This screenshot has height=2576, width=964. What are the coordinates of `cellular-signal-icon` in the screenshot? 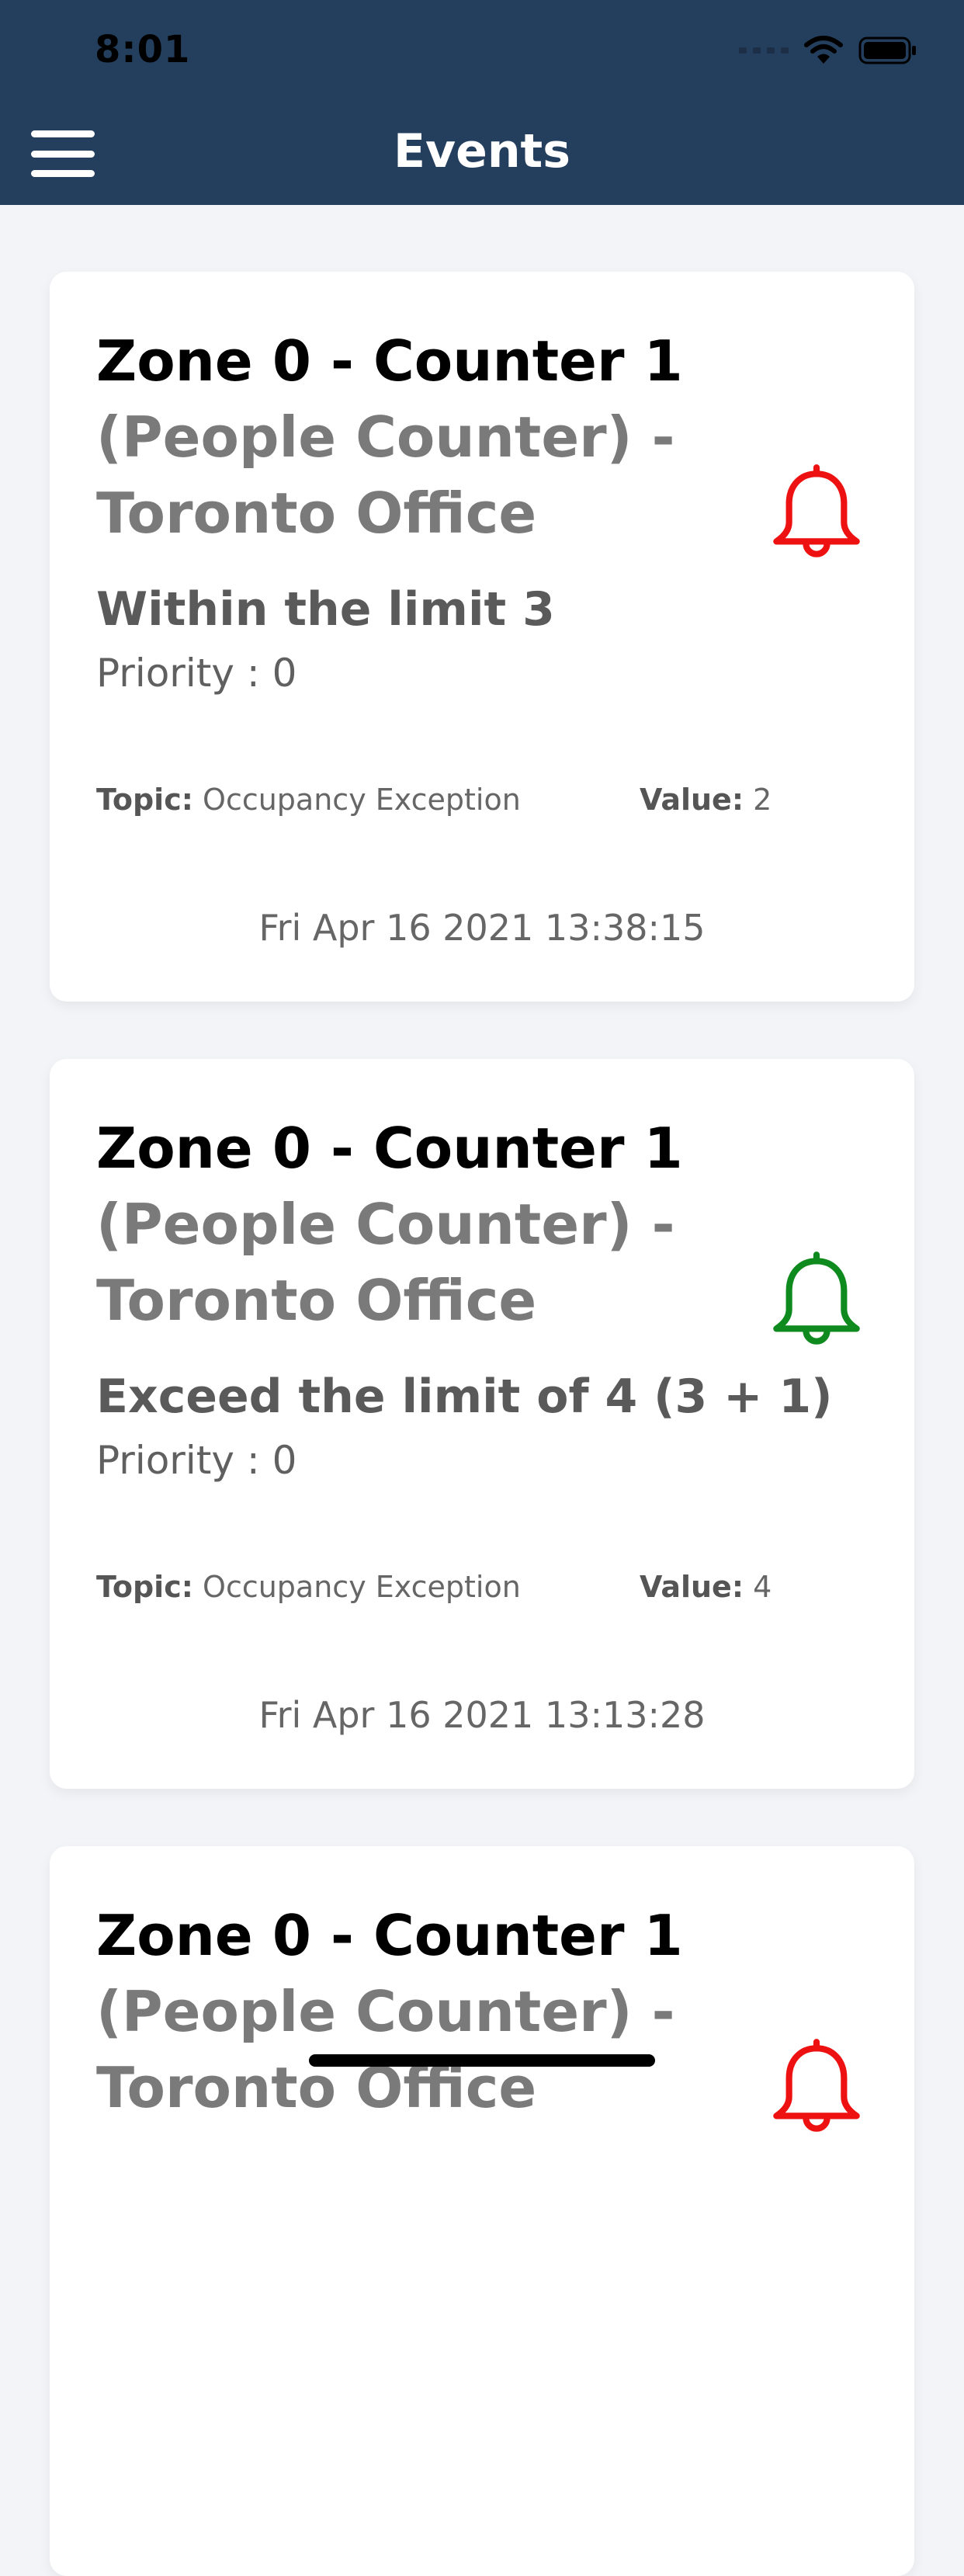 It's located at (764, 50).